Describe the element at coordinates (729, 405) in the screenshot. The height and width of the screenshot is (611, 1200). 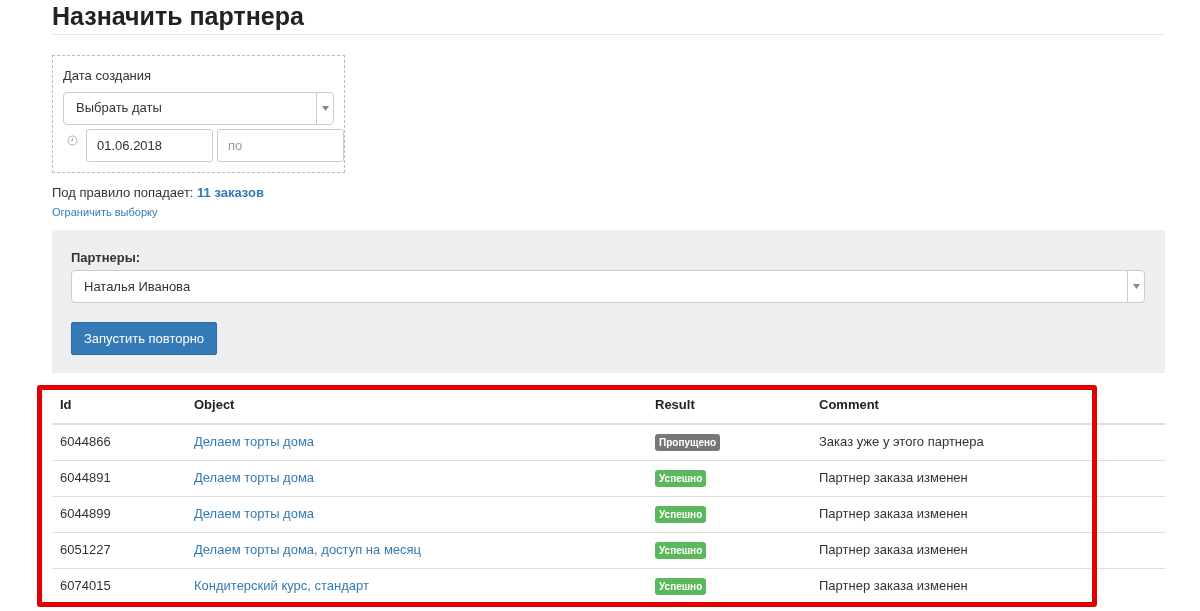
I see `column-header: Result` at that location.